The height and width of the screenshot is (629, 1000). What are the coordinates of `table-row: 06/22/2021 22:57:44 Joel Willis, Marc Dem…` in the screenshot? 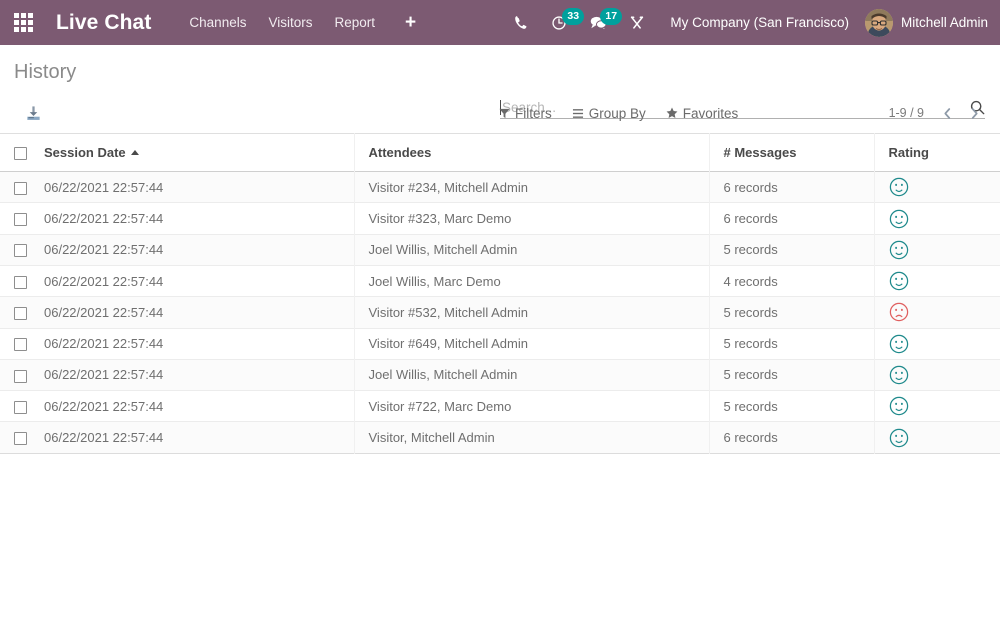 It's located at (500, 281).